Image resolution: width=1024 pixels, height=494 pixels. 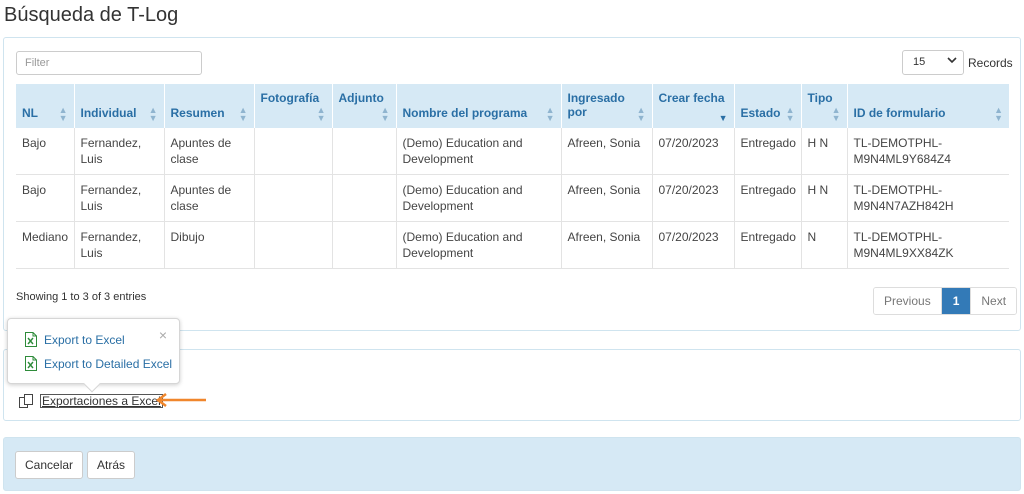 What do you see at coordinates (824, 245) in the screenshot?
I see `cell-tipo: N` at bounding box center [824, 245].